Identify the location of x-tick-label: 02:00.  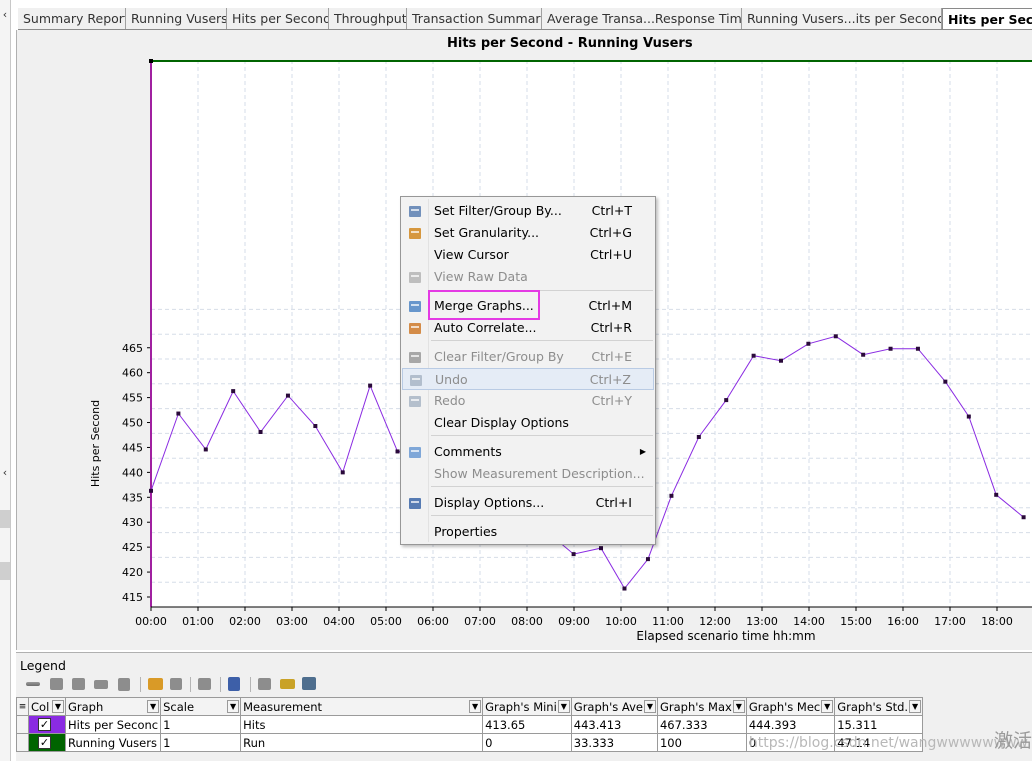
(245, 621).